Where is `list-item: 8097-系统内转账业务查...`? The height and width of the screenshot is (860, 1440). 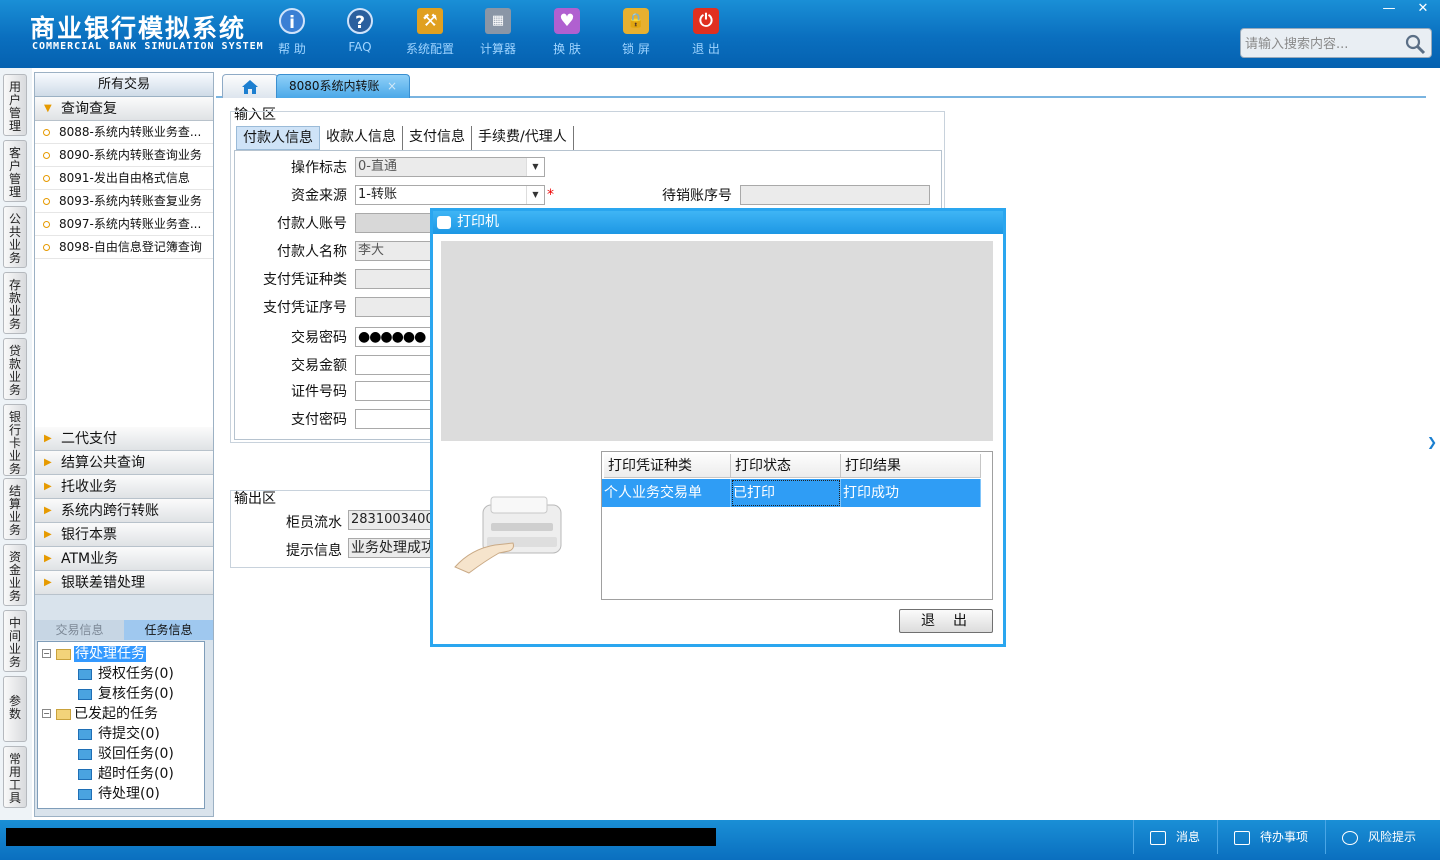 list-item: 8097-系统内转账业务查... is located at coordinates (124, 224).